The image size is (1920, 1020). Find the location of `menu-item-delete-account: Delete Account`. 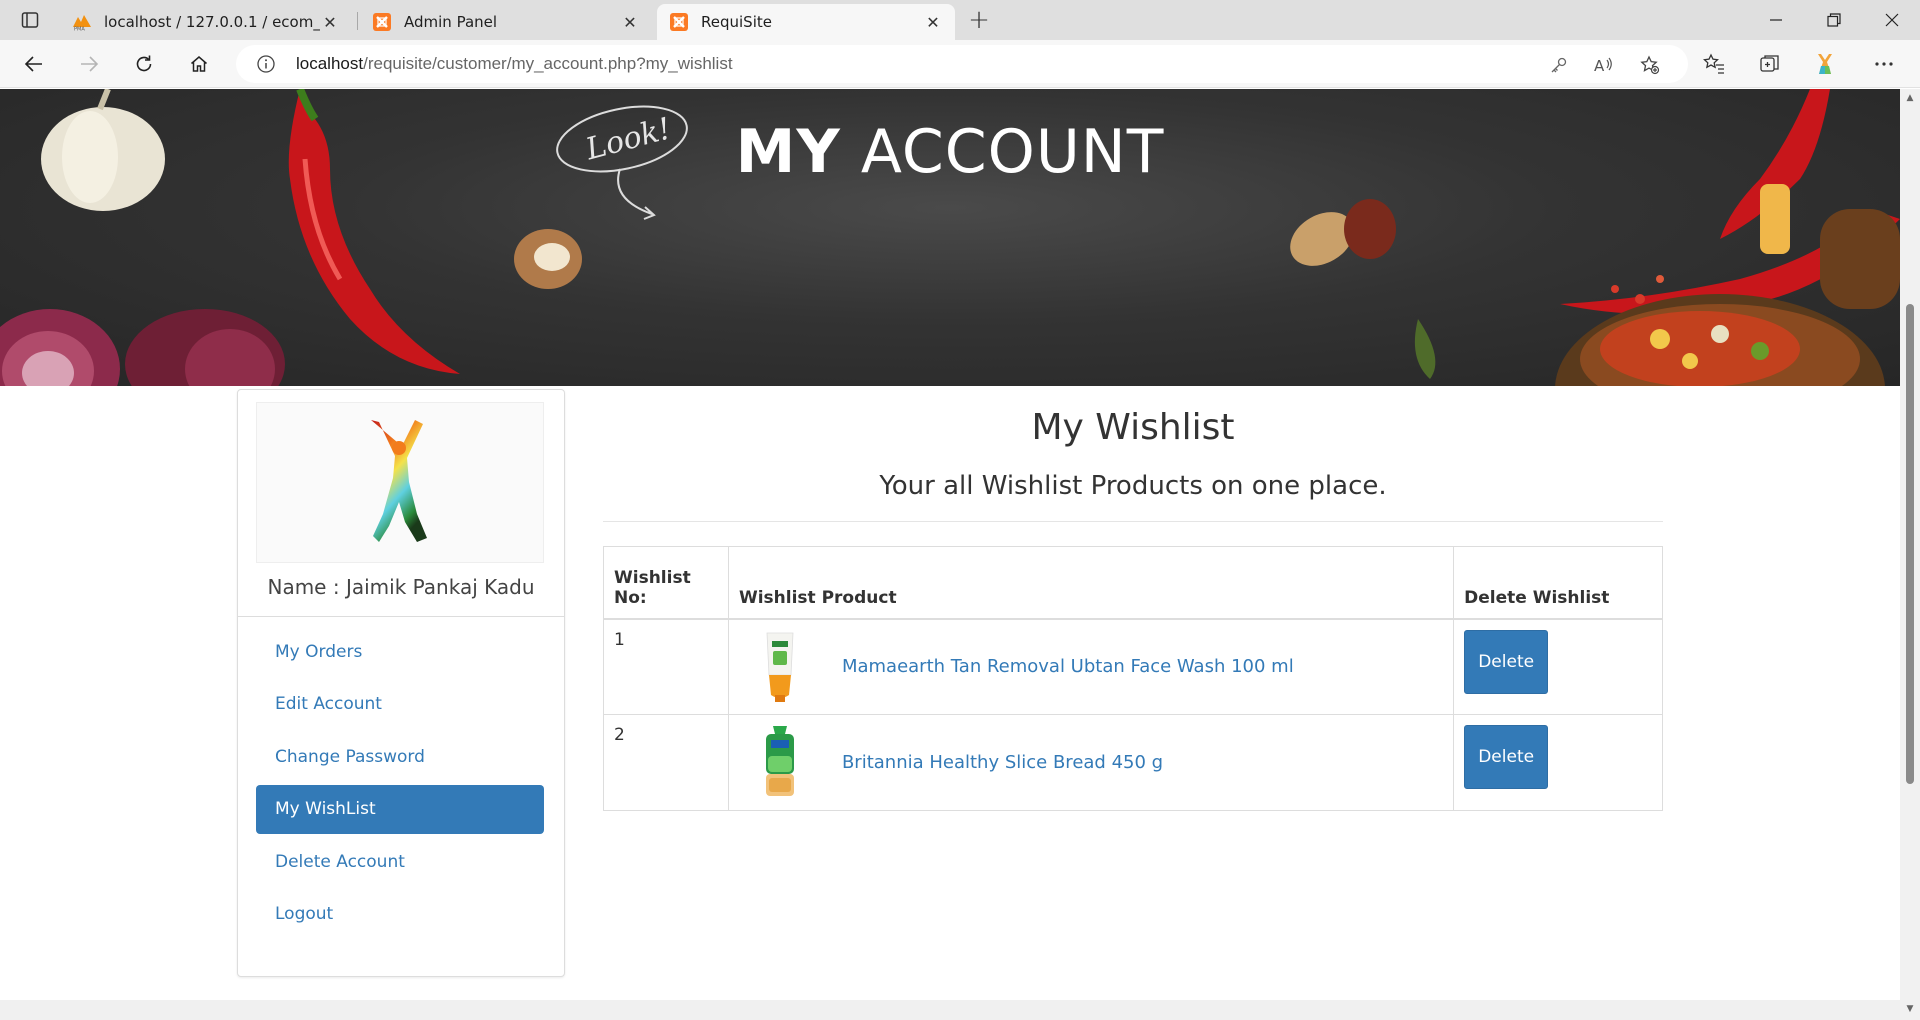

menu-item-delete-account: Delete Account is located at coordinates (400, 861).